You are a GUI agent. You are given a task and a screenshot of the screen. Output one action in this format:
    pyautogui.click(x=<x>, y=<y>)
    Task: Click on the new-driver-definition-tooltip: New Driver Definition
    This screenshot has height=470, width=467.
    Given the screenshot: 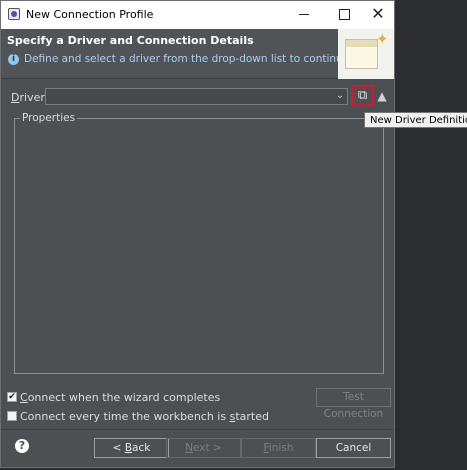 What is the action you would take?
    pyautogui.click(x=415, y=120)
    